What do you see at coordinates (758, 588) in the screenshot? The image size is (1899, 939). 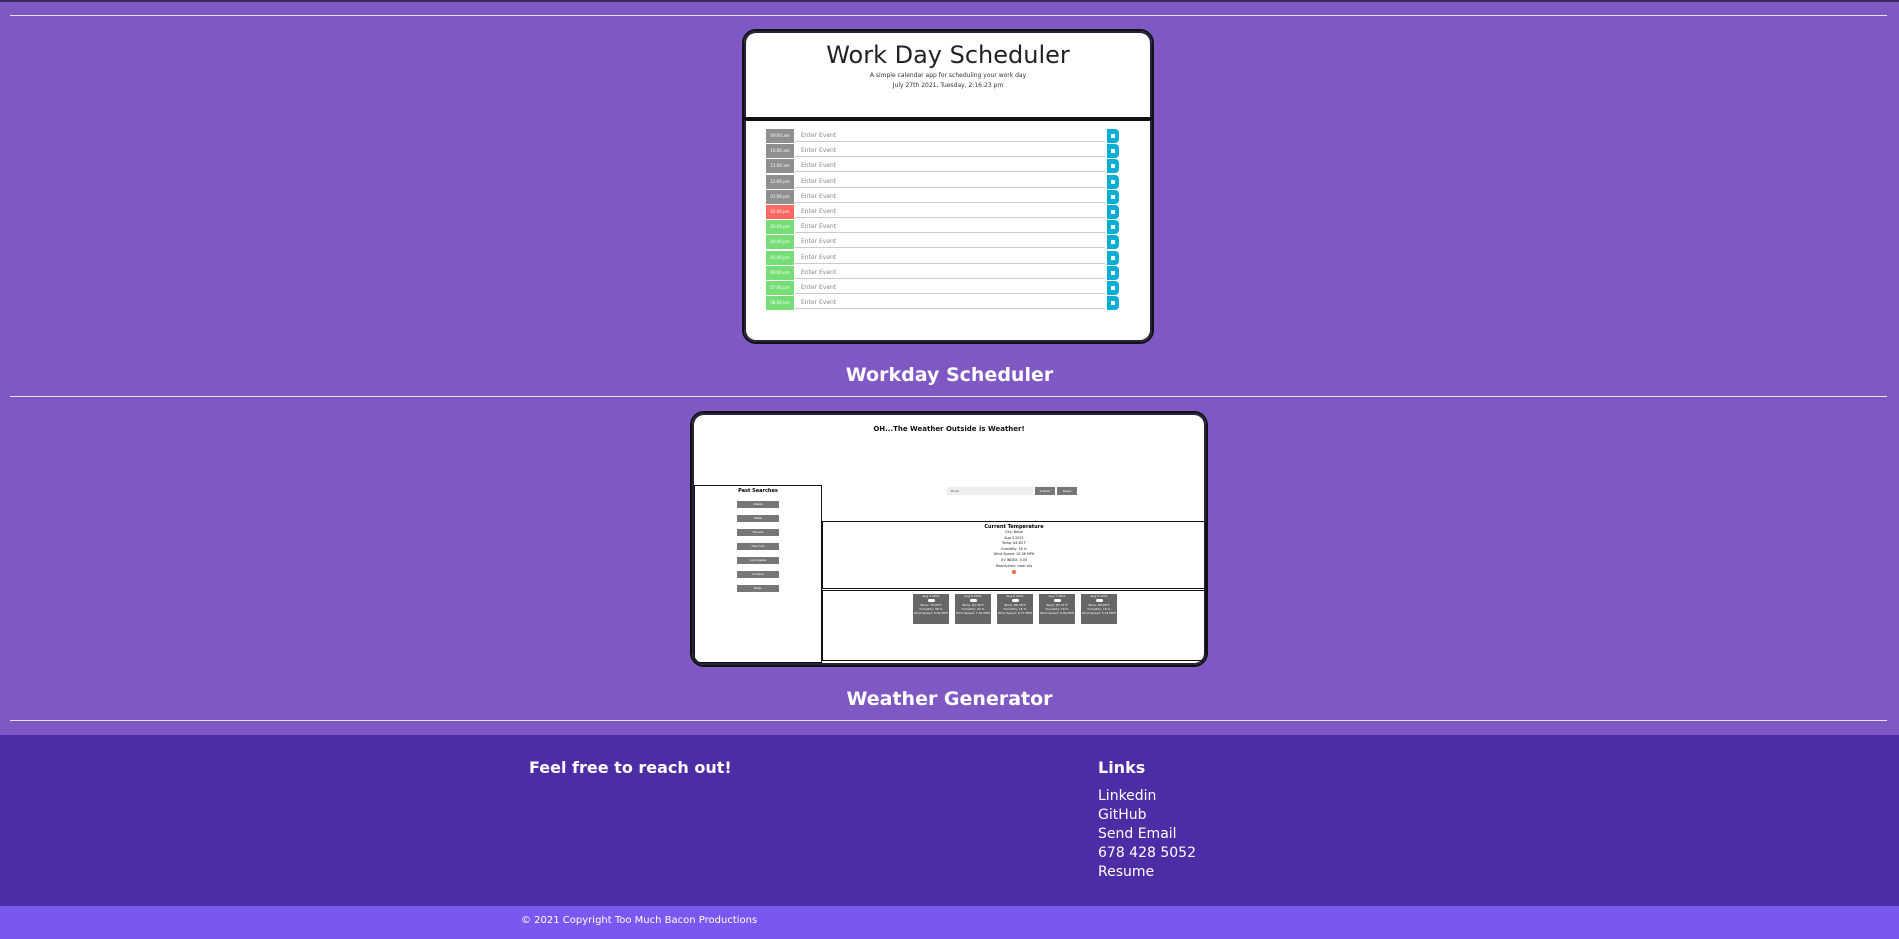 I see `city-button: Boise` at bounding box center [758, 588].